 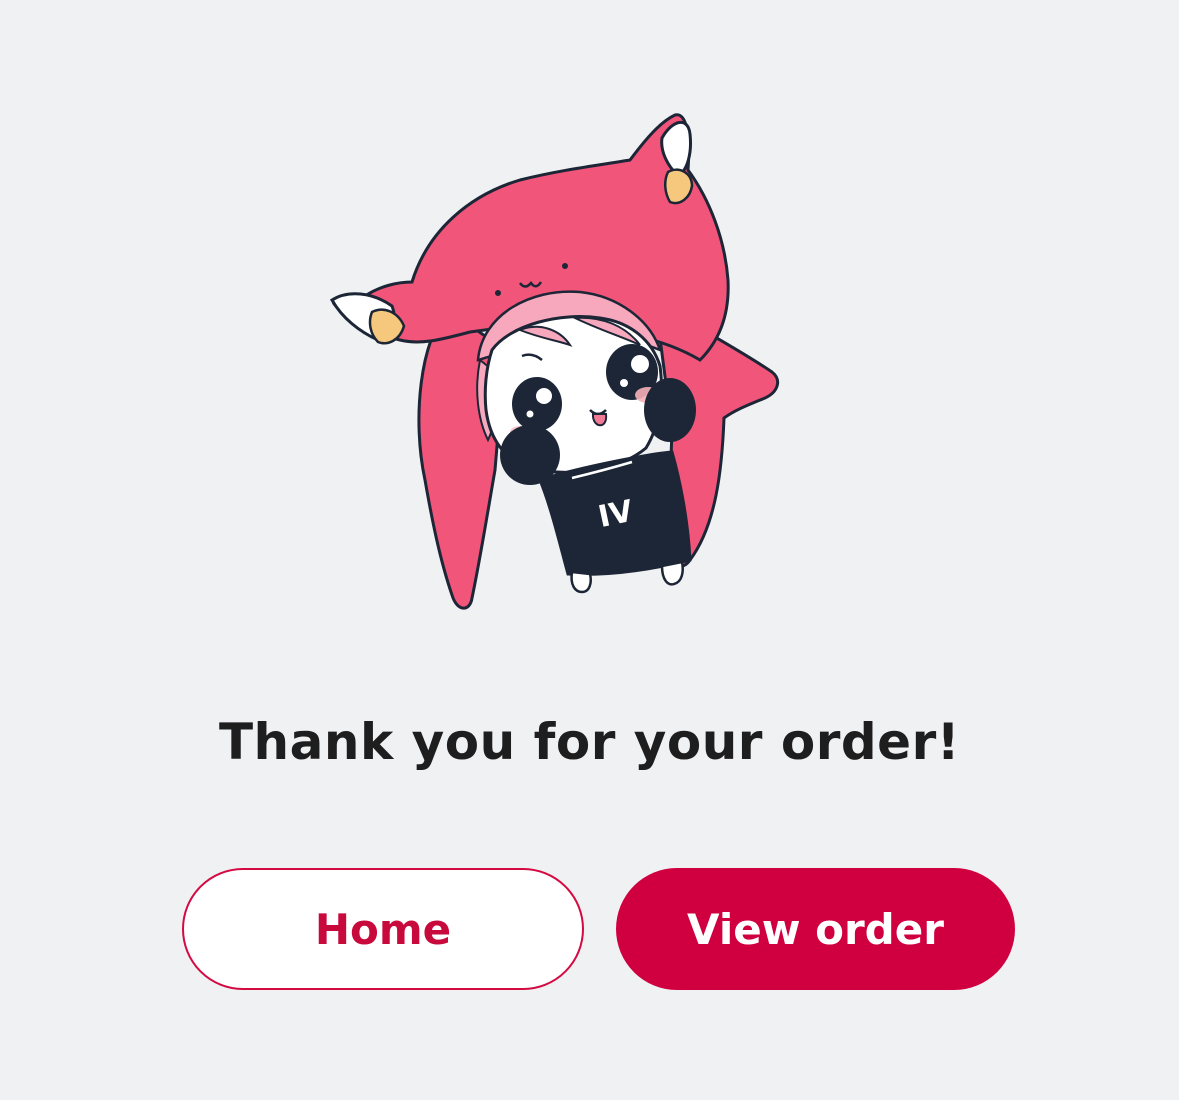 What do you see at coordinates (383, 929) in the screenshot?
I see `home-button: Home` at bounding box center [383, 929].